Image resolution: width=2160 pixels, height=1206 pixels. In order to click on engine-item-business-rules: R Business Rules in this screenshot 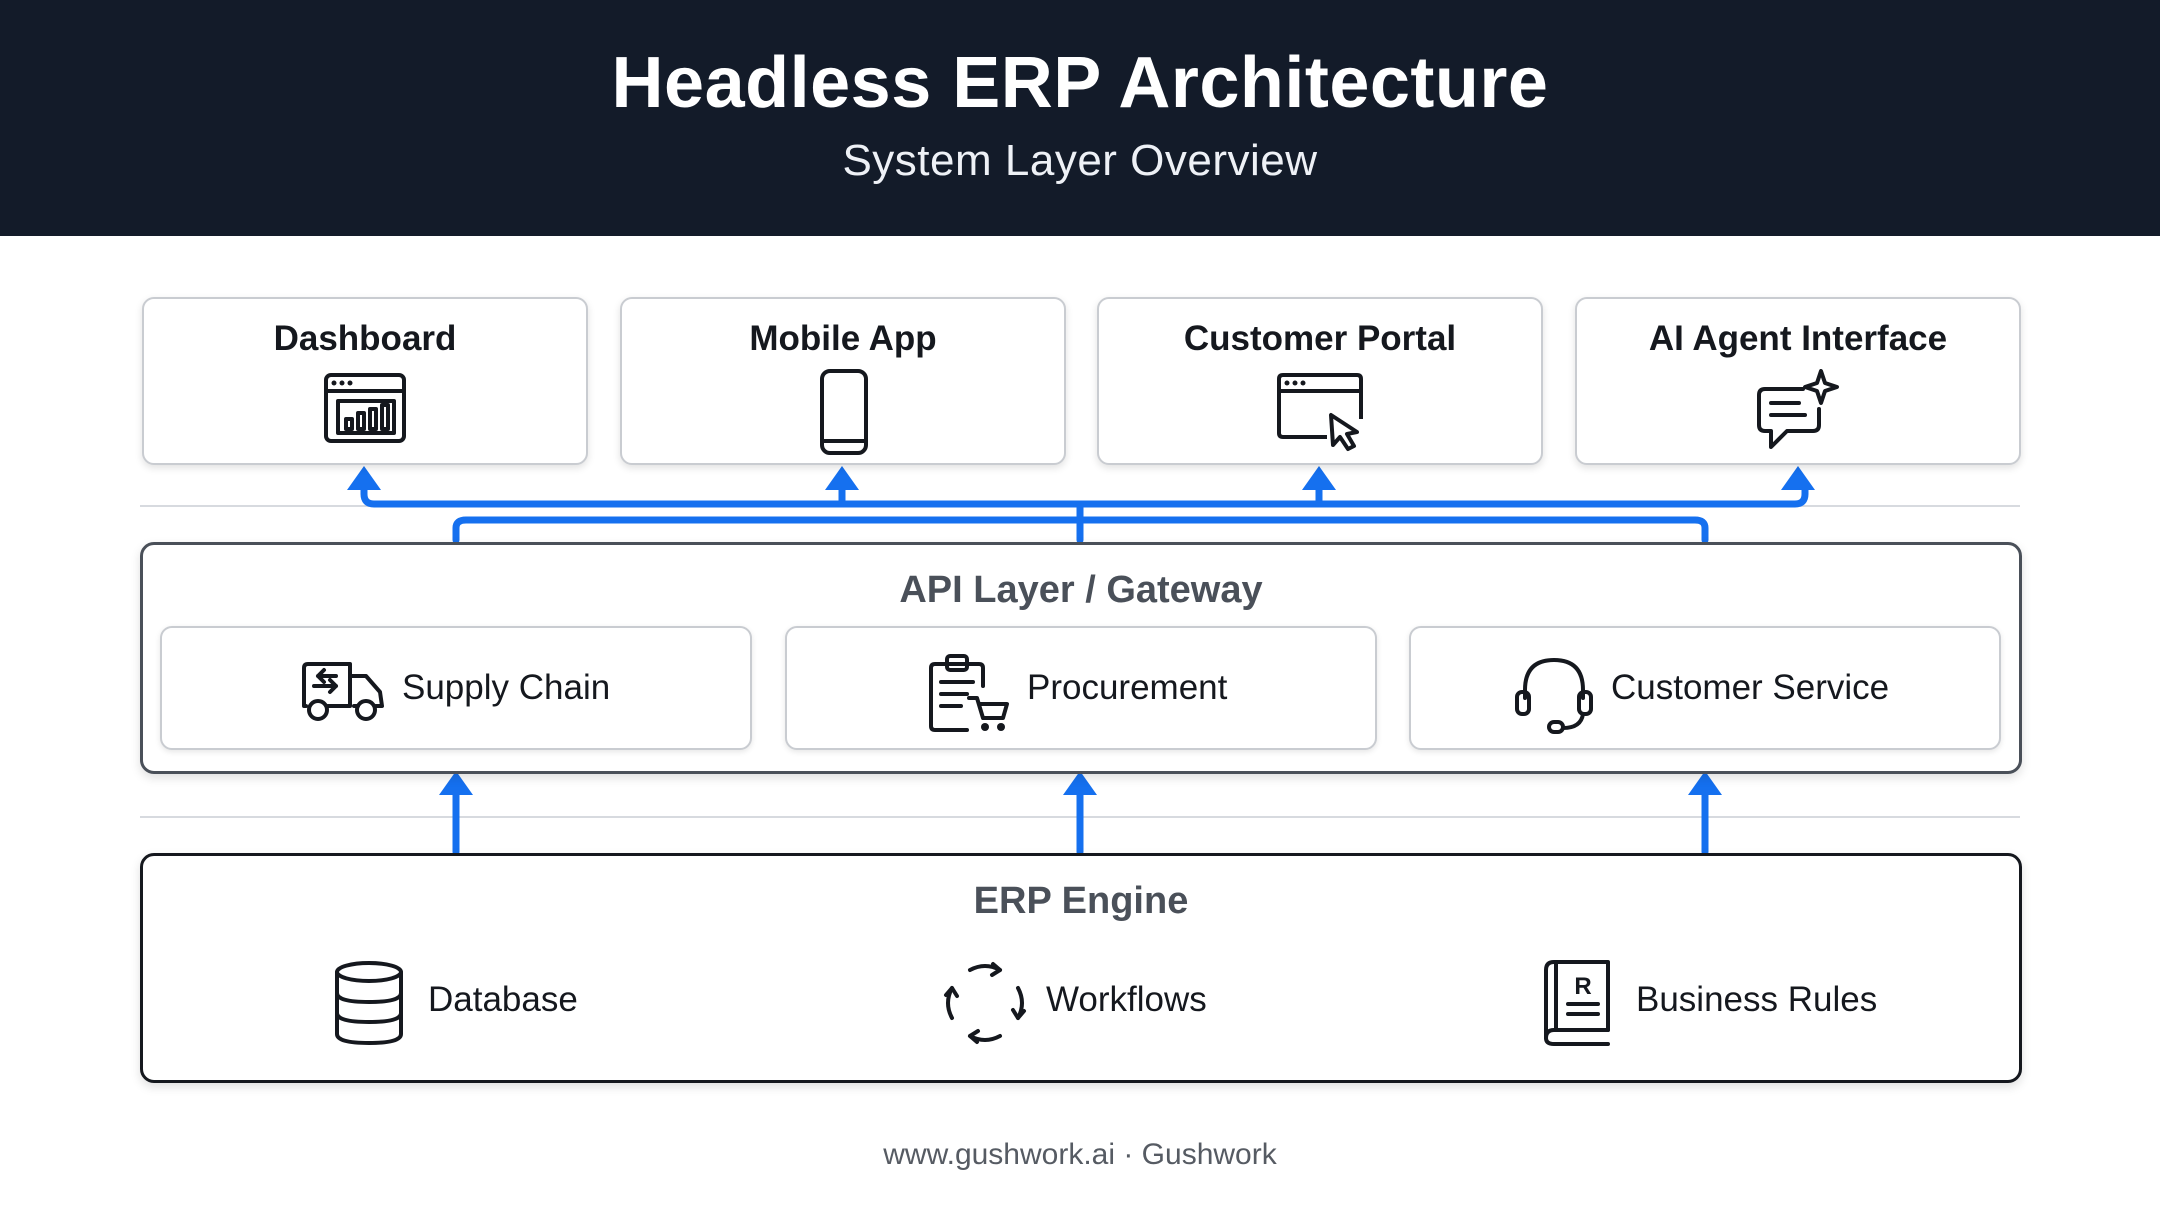, I will do `click(1720, 1003)`.